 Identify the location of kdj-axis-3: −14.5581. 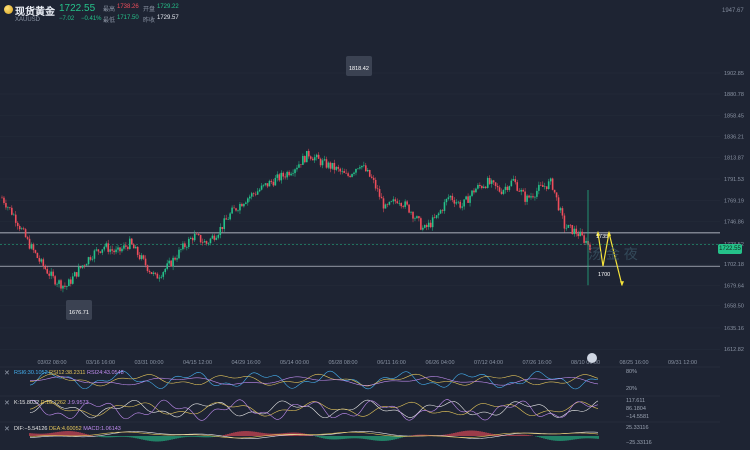
(638, 417).